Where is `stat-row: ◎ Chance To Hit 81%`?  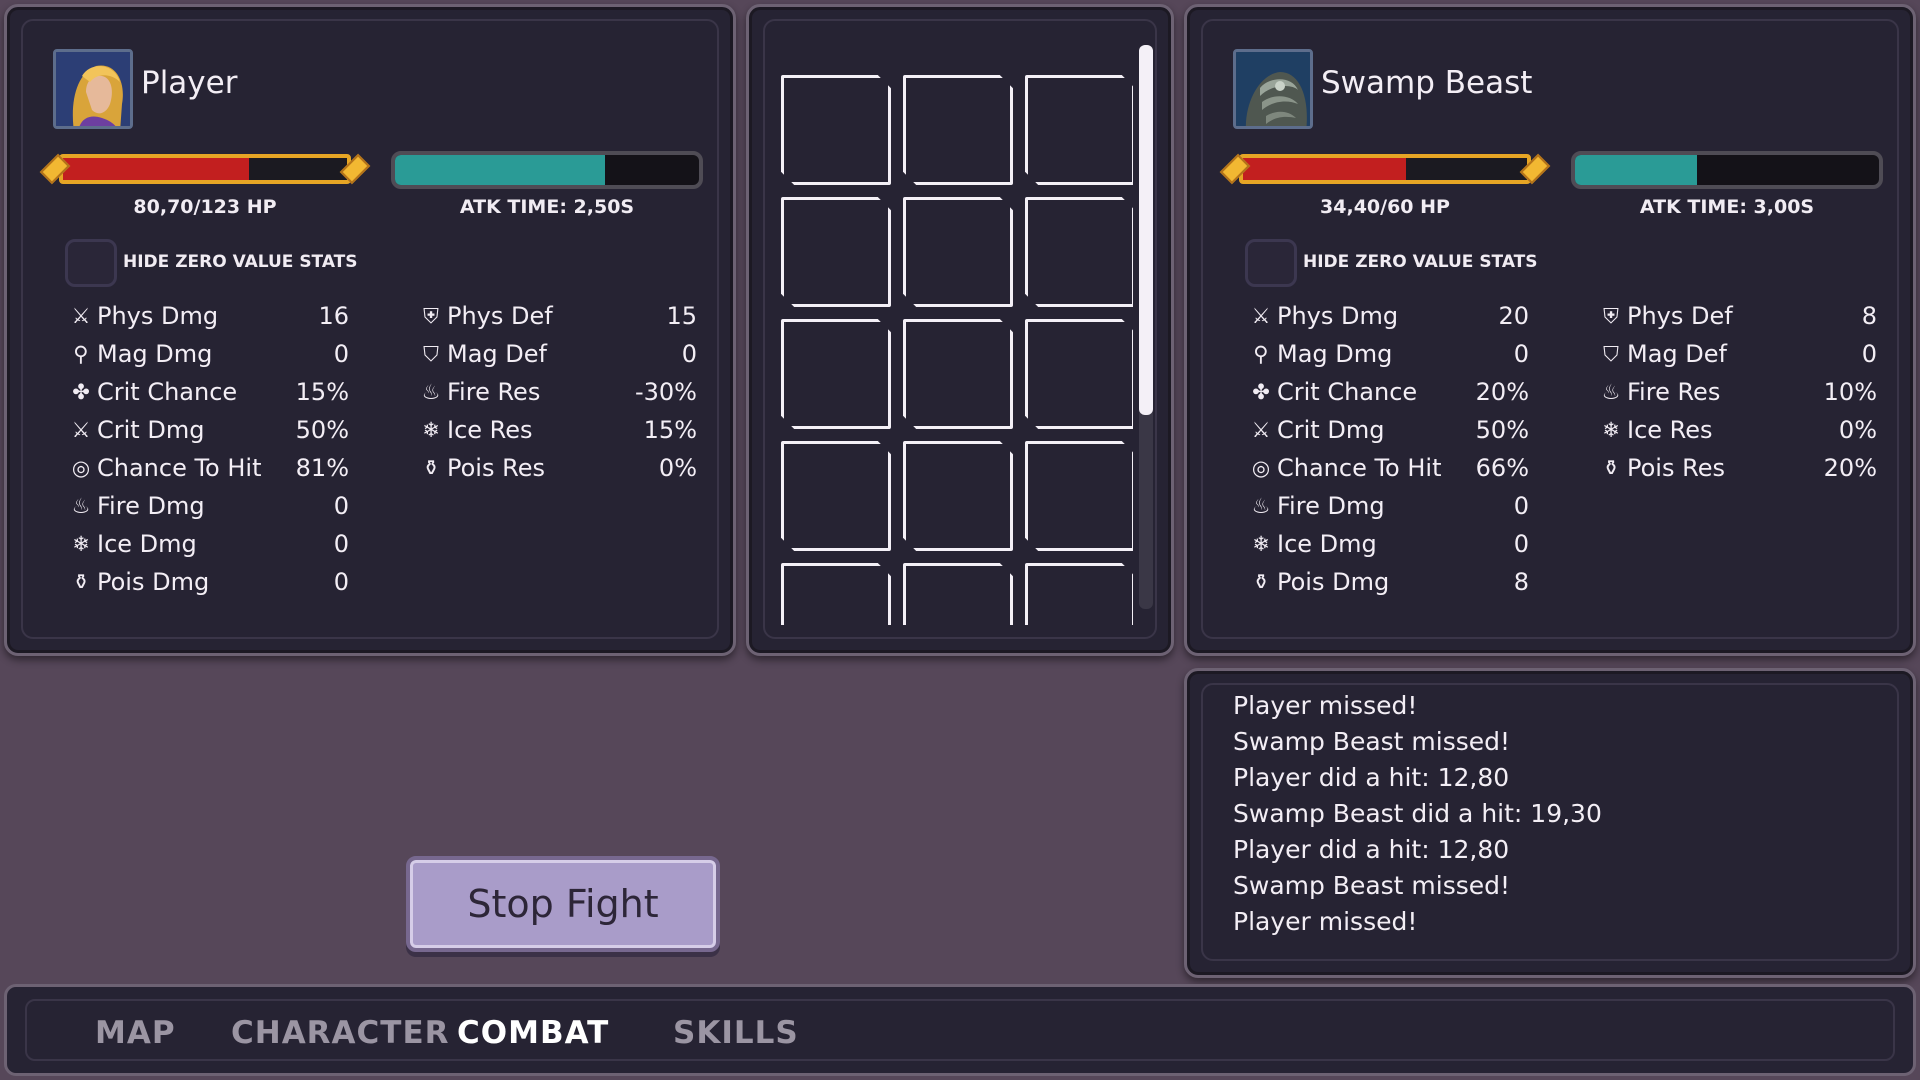 stat-row: ◎ Chance To Hit 81% is located at coordinates (209, 468).